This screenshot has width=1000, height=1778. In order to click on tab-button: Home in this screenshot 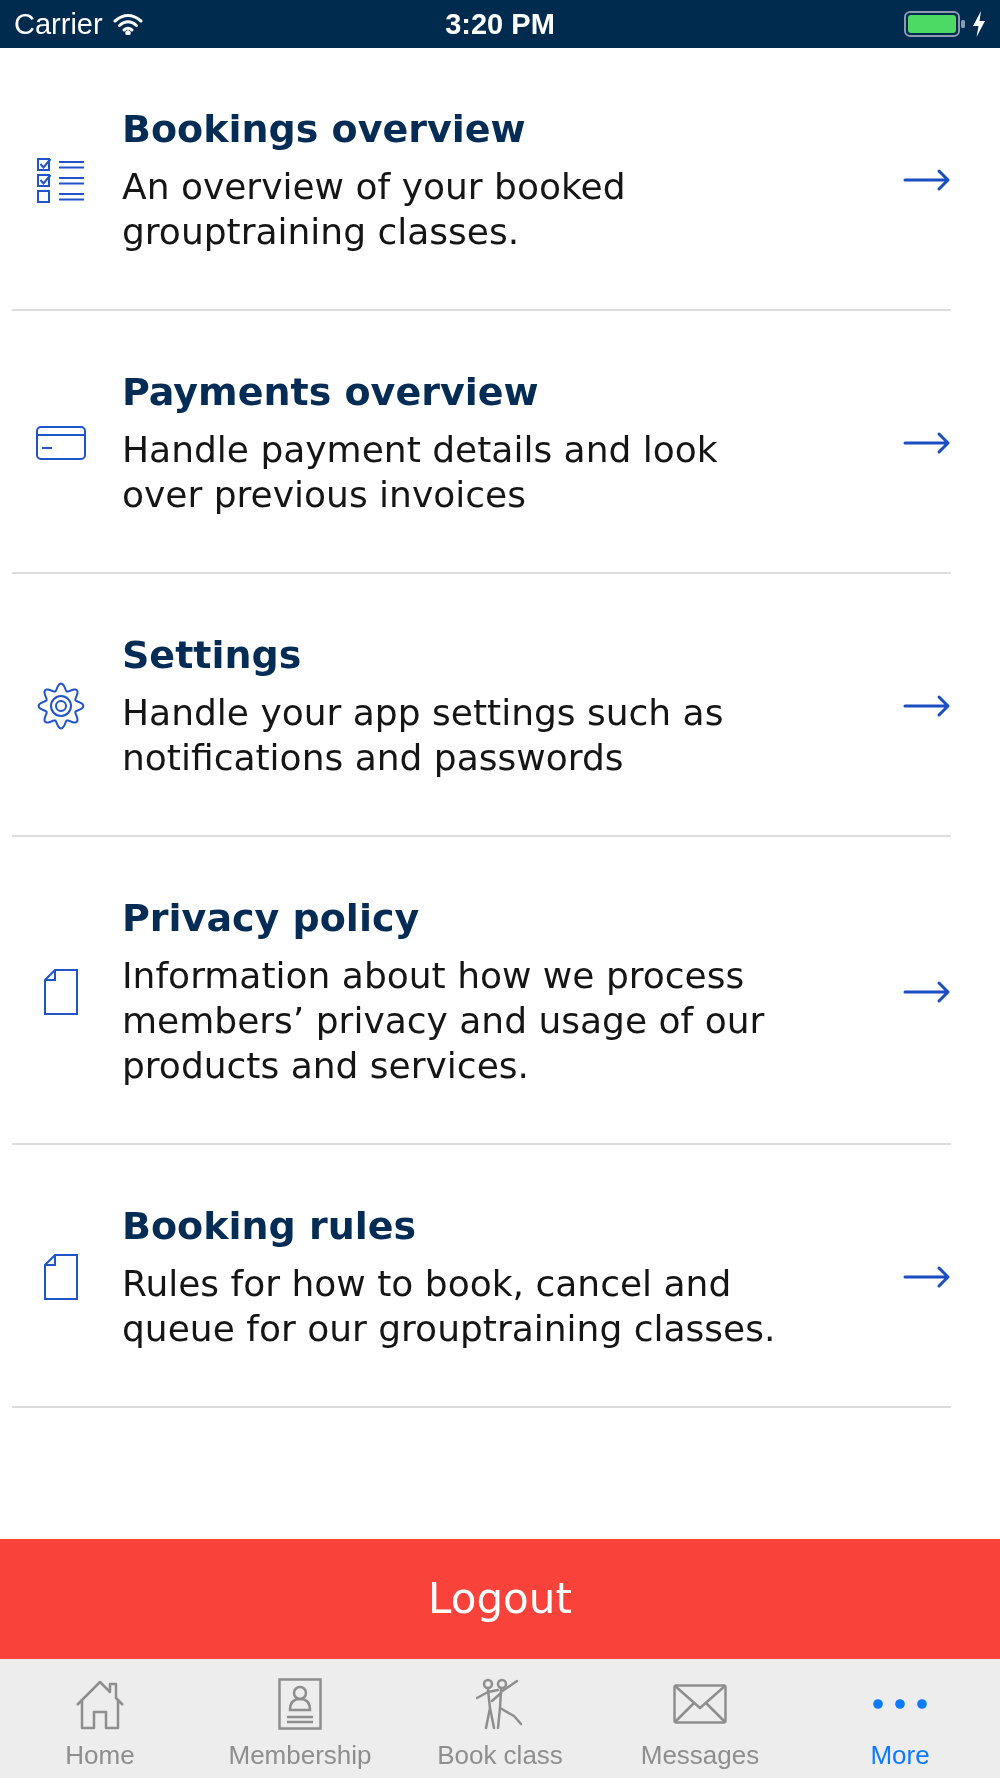, I will do `click(100, 1718)`.